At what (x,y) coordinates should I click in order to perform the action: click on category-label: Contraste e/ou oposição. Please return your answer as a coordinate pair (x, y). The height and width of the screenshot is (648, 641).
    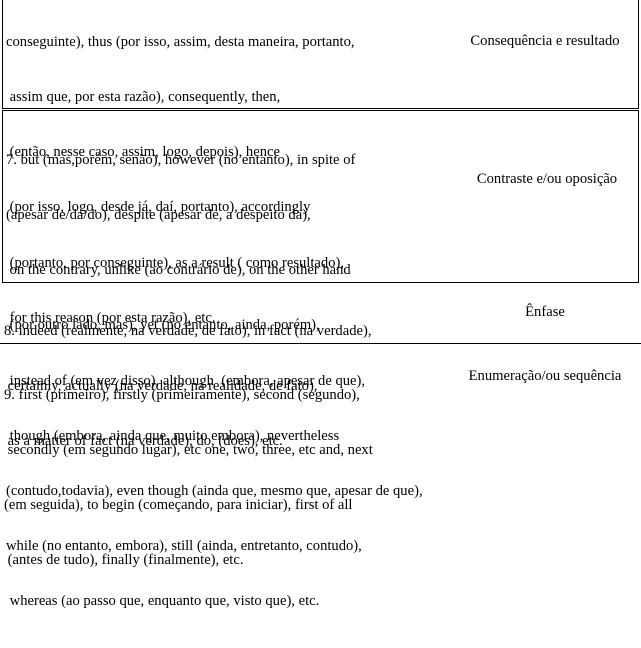
    Looking at the image, I should click on (547, 179).